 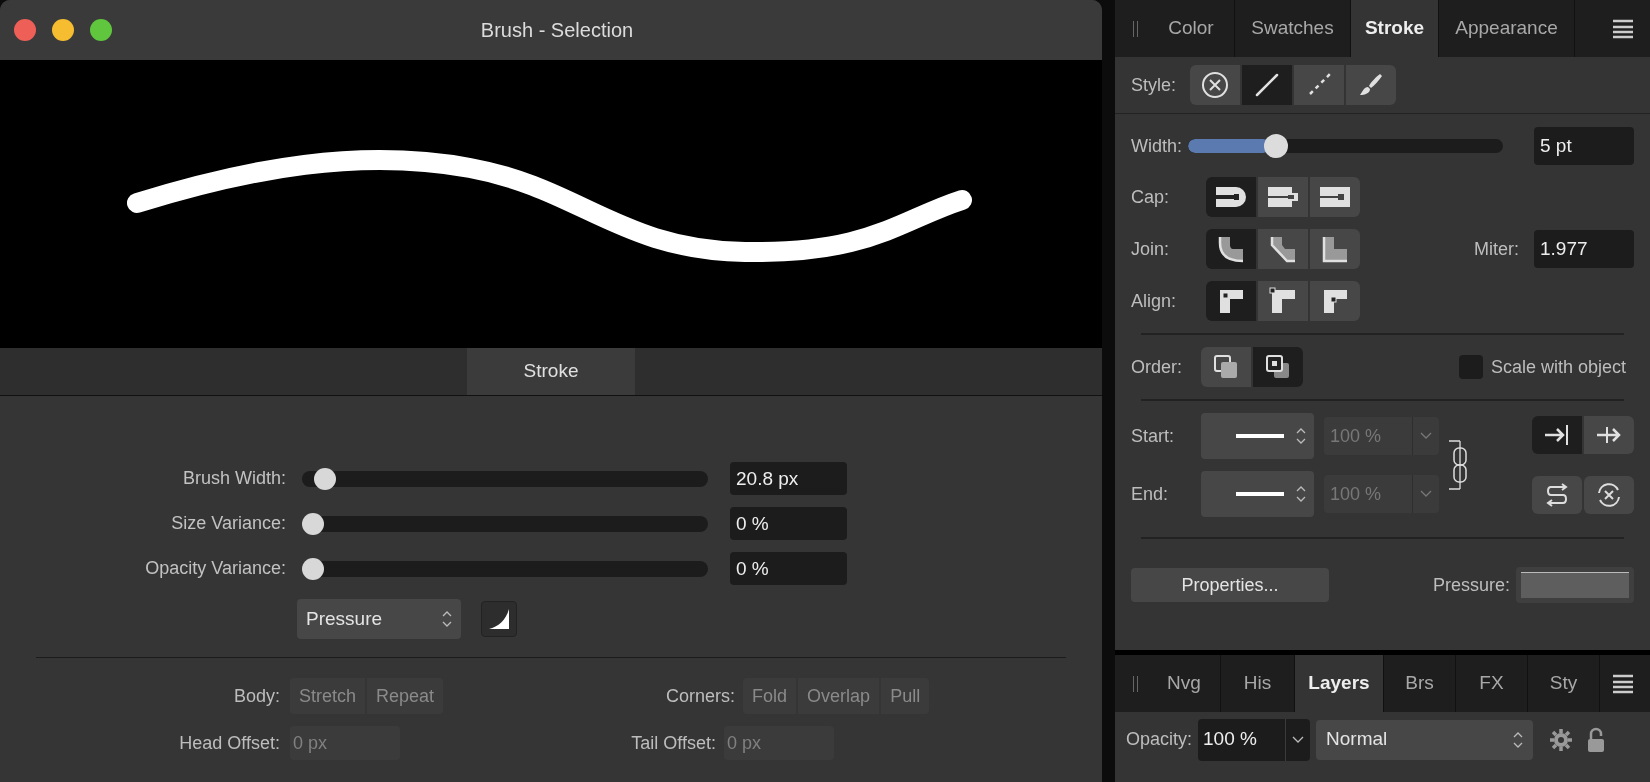 What do you see at coordinates (229, 743) in the screenshot?
I see `field-label: Head Offset:` at bounding box center [229, 743].